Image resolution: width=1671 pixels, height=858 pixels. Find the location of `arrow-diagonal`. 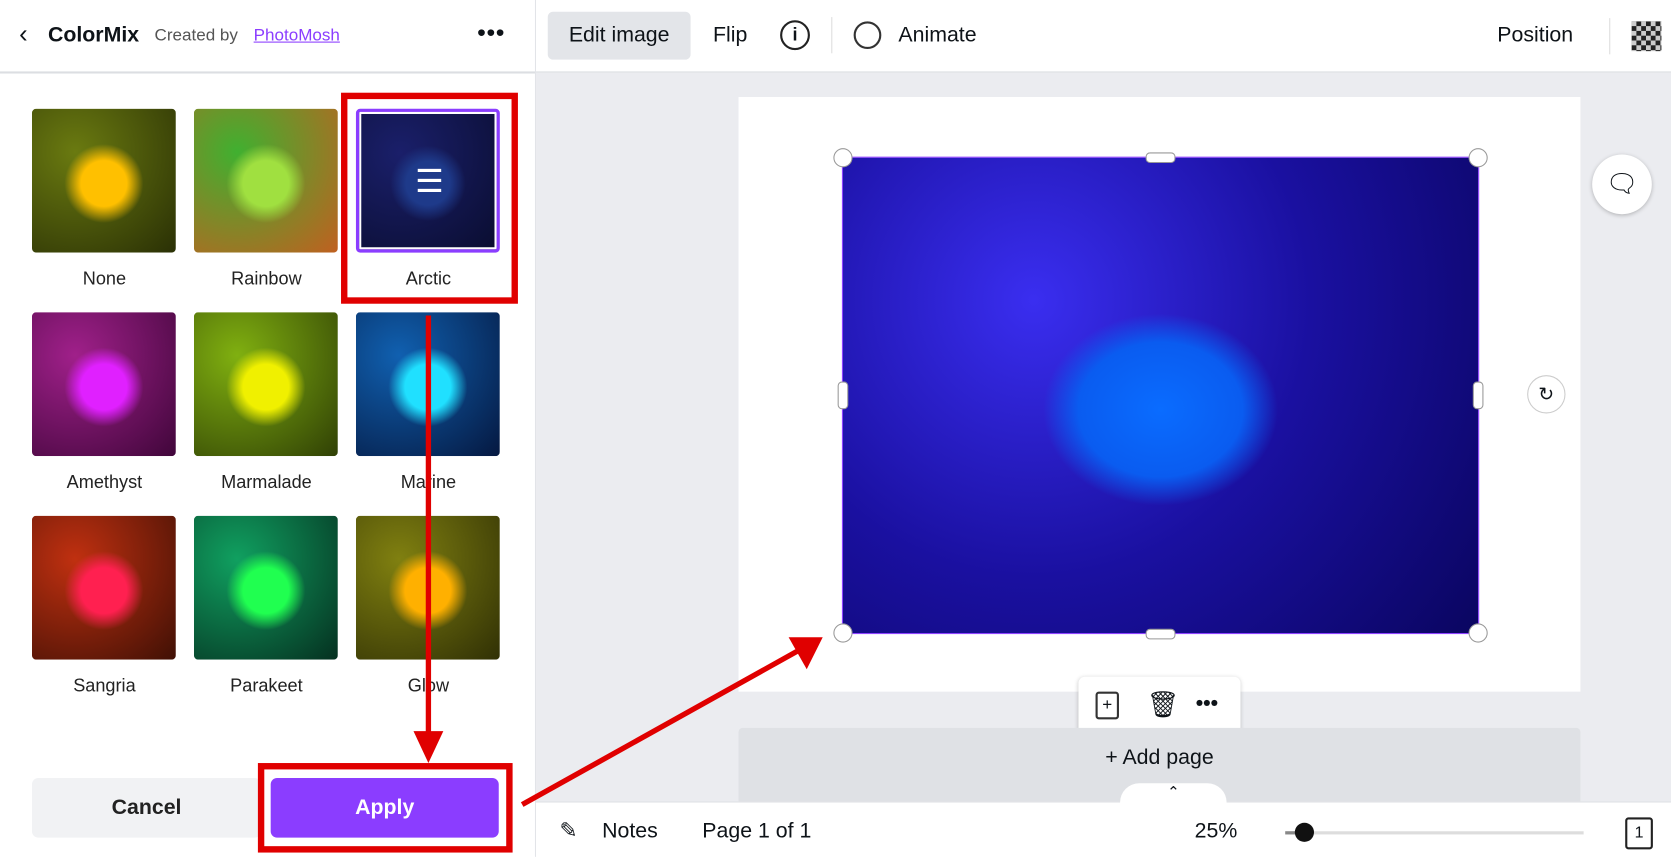

arrow-diagonal is located at coordinates (660, 727).